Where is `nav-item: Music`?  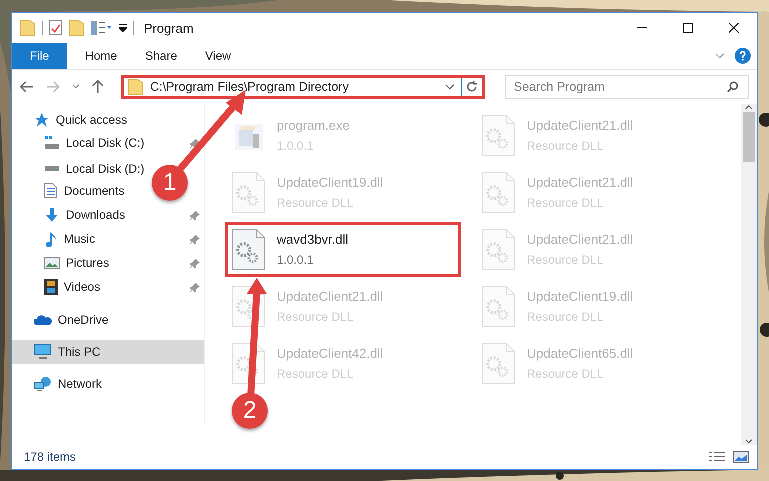
nav-item: Music is located at coordinates (70, 238).